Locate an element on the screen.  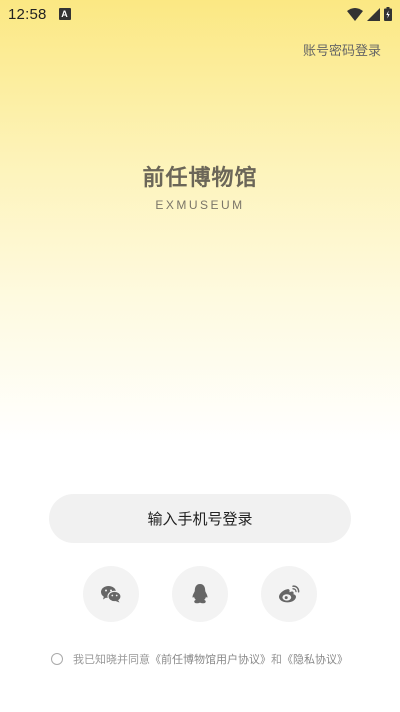
status-indicators is located at coordinates (369, 14).